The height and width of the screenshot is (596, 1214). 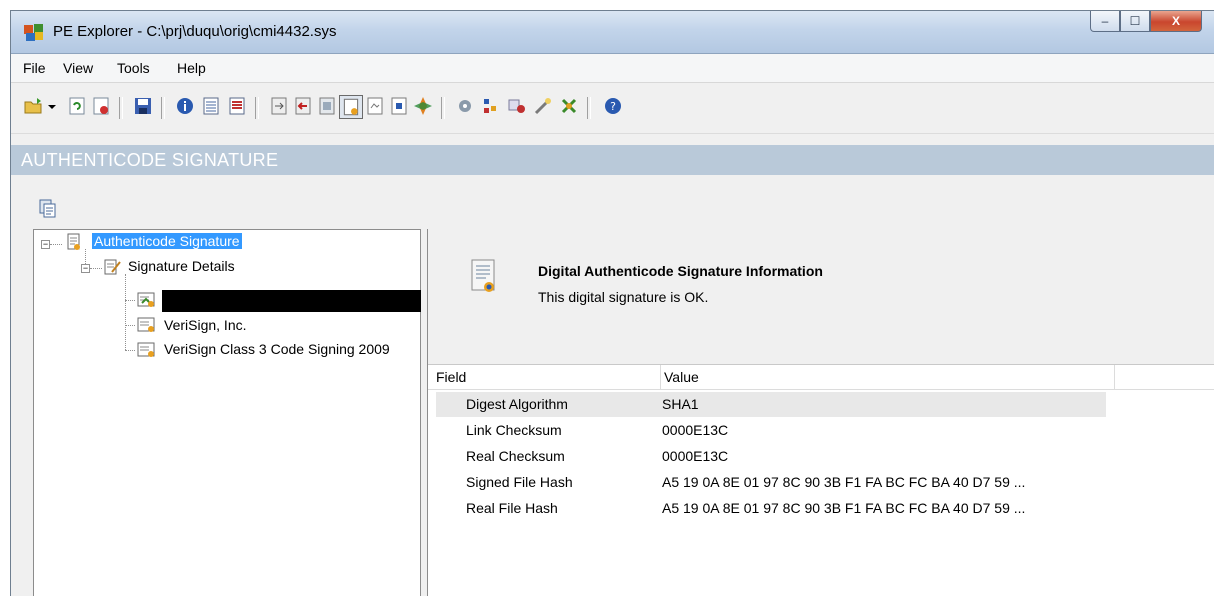 What do you see at coordinates (375, 106) in the screenshot?
I see `debug-icon` at bounding box center [375, 106].